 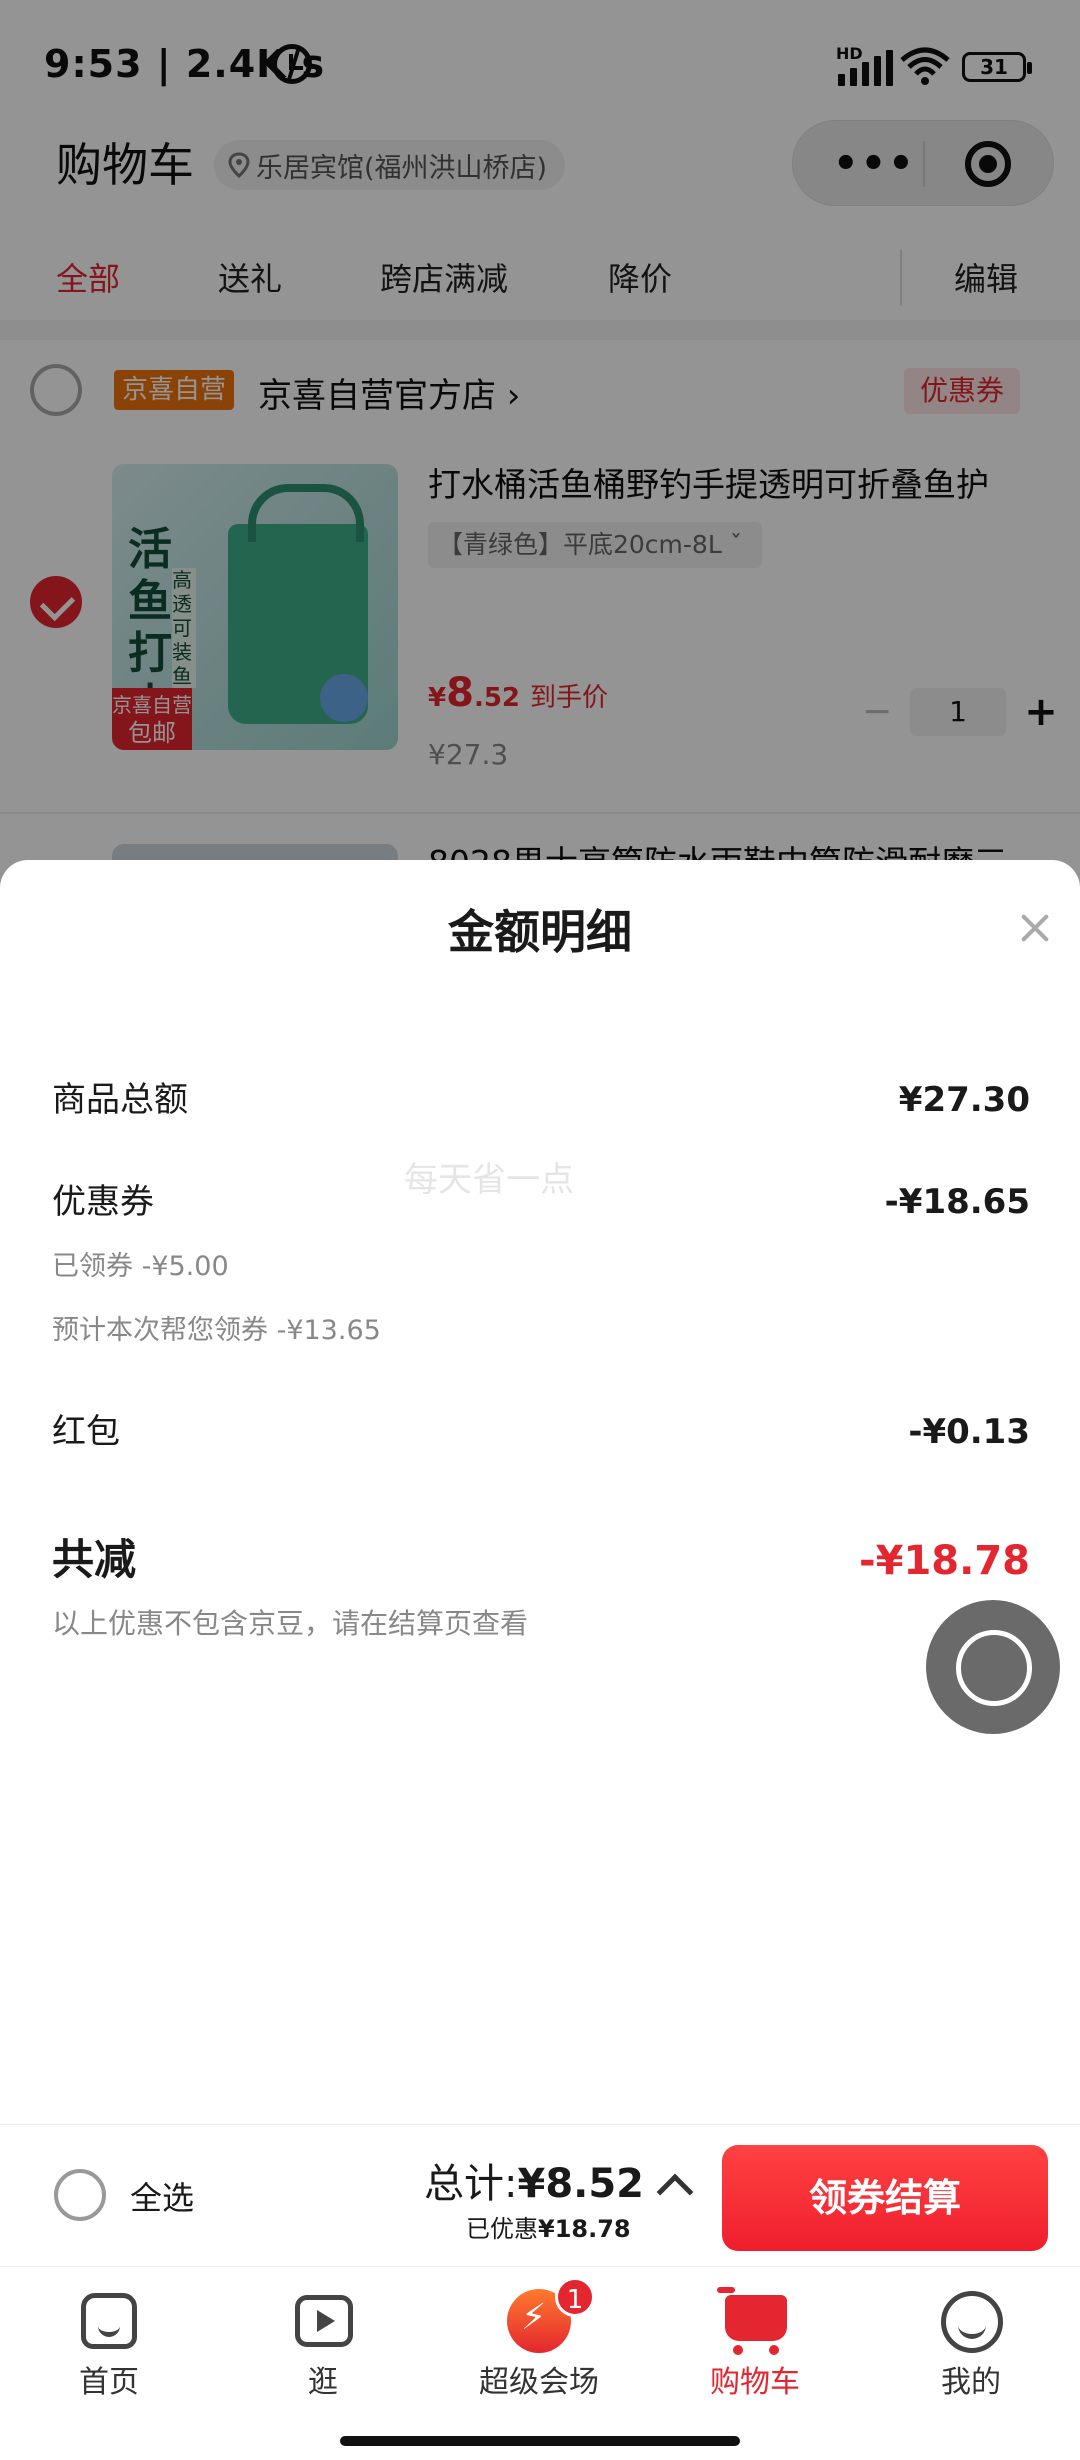 What do you see at coordinates (86, 1432) in the screenshot?
I see `redpacket-label: 红包` at bounding box center [86, 1432].